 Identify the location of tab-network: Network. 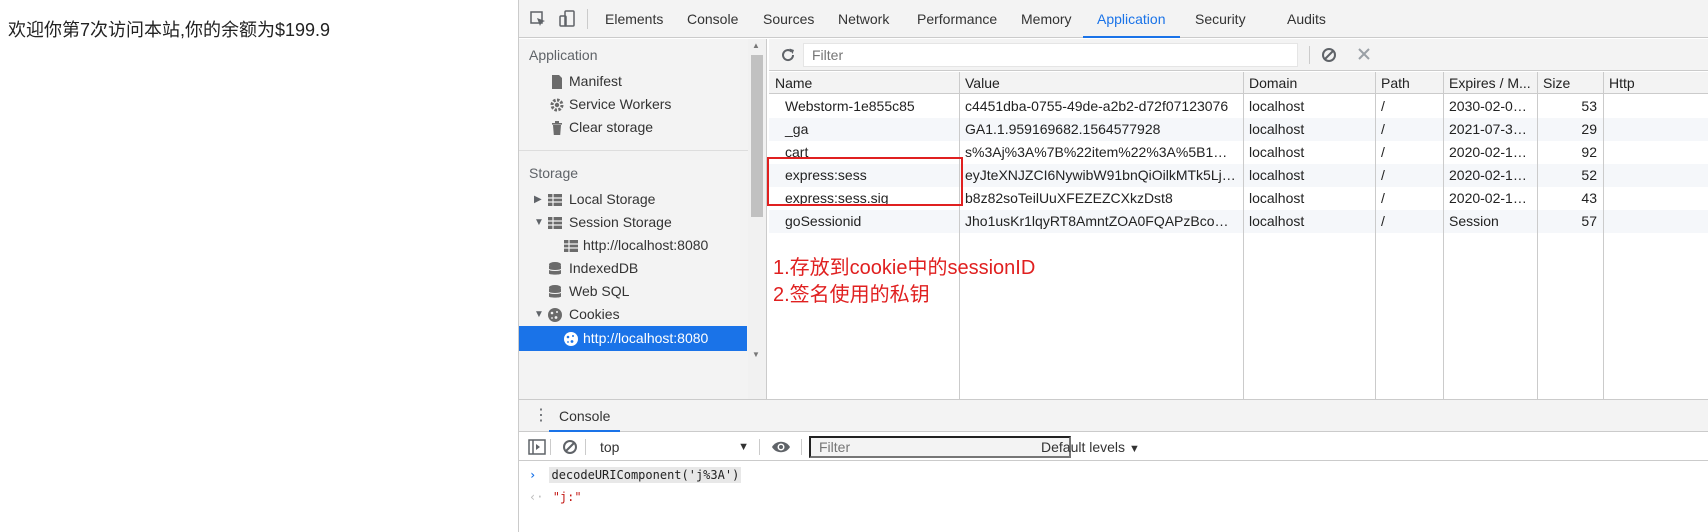
(863, 19).